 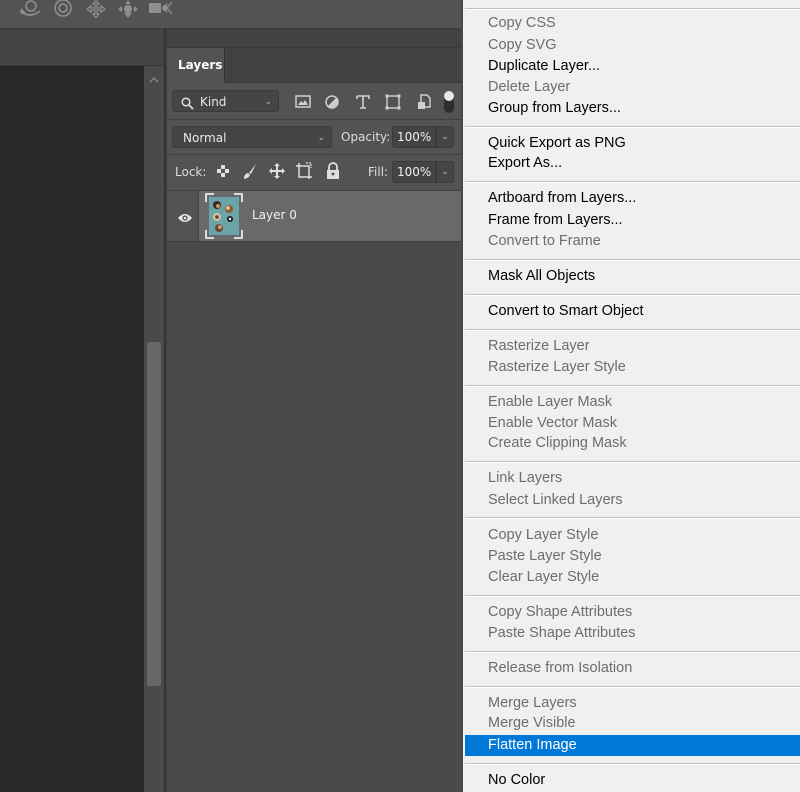 What do you see at coordinates (631, 556) in the screenshot?
I see `menu-item-paste-layer-style: Paste Layer Style` at bounding box center [631, 556].